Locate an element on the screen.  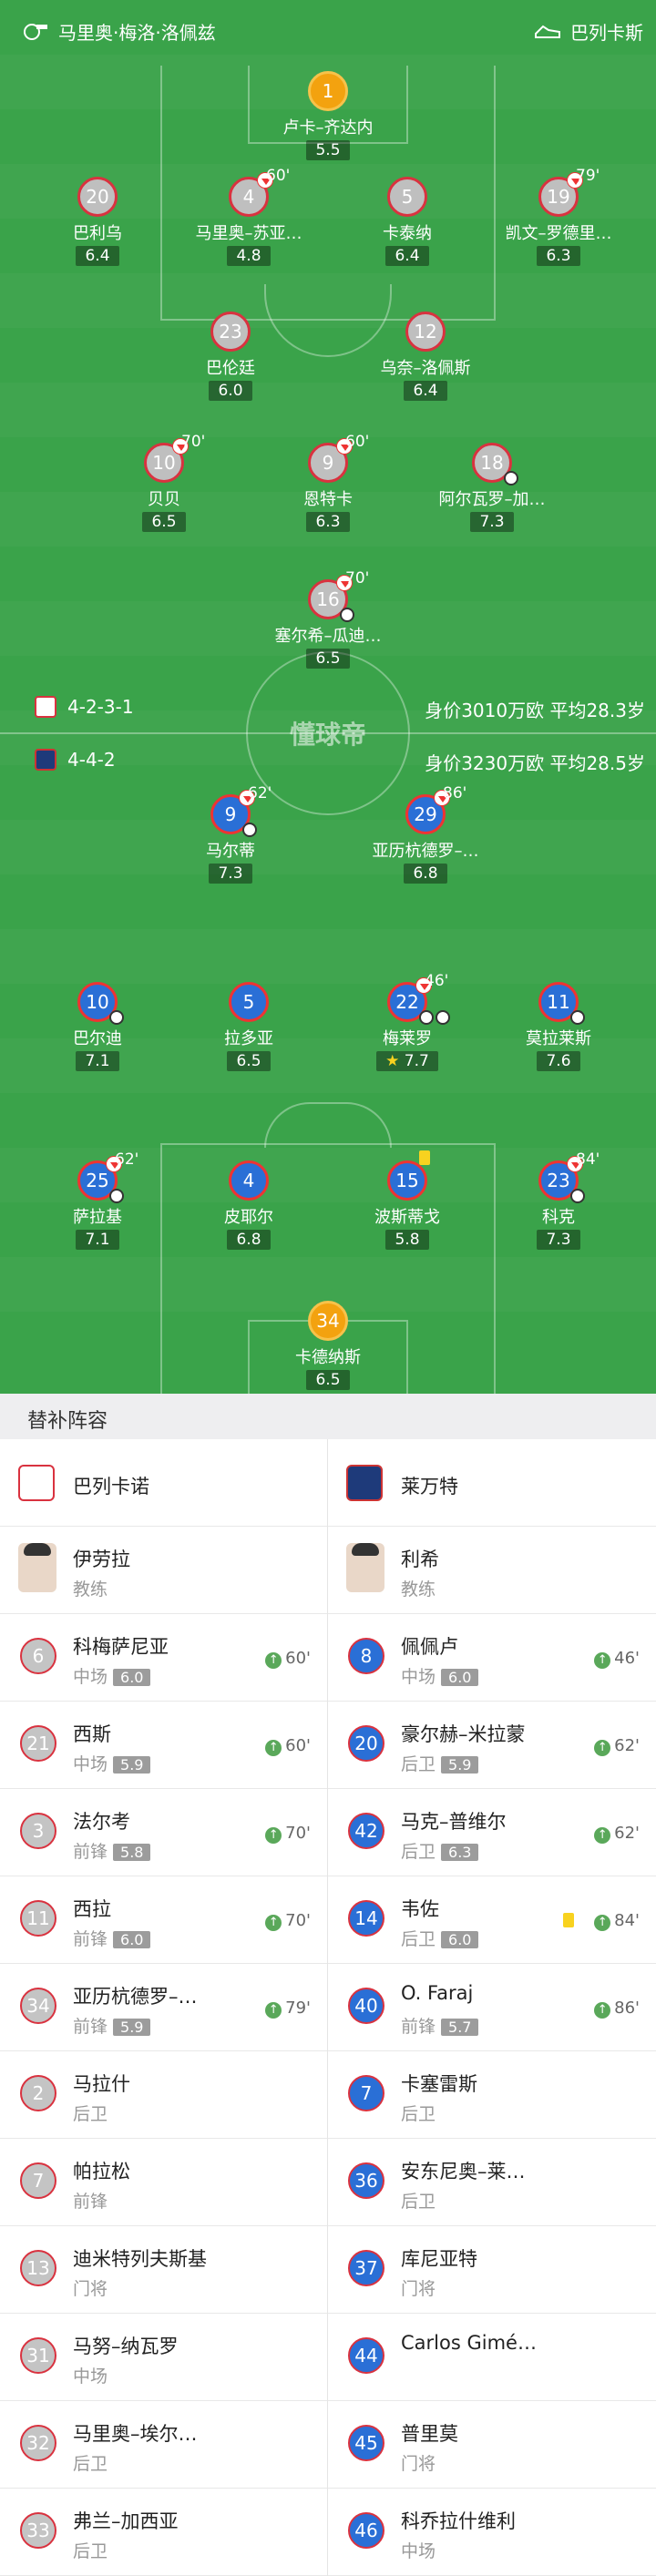
bench-player-row: 32 马里奥–埃尔… 后卫 is located at coordinates (163, 2445).